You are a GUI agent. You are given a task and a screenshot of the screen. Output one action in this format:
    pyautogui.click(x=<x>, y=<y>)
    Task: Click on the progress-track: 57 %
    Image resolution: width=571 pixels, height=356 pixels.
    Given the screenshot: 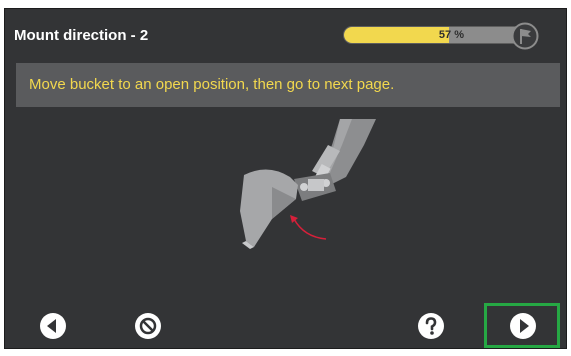 What is the action you would take?
    pyautogui.click(x=436, y=35)
    